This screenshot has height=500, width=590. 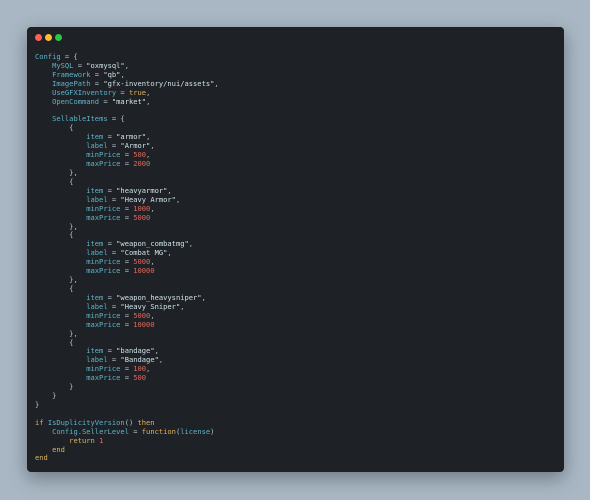 What do you see at coordinates (152, 244) in the screenshot?
I see `code-token: "weapon_combatmg"` at bounding box center [152, 244].